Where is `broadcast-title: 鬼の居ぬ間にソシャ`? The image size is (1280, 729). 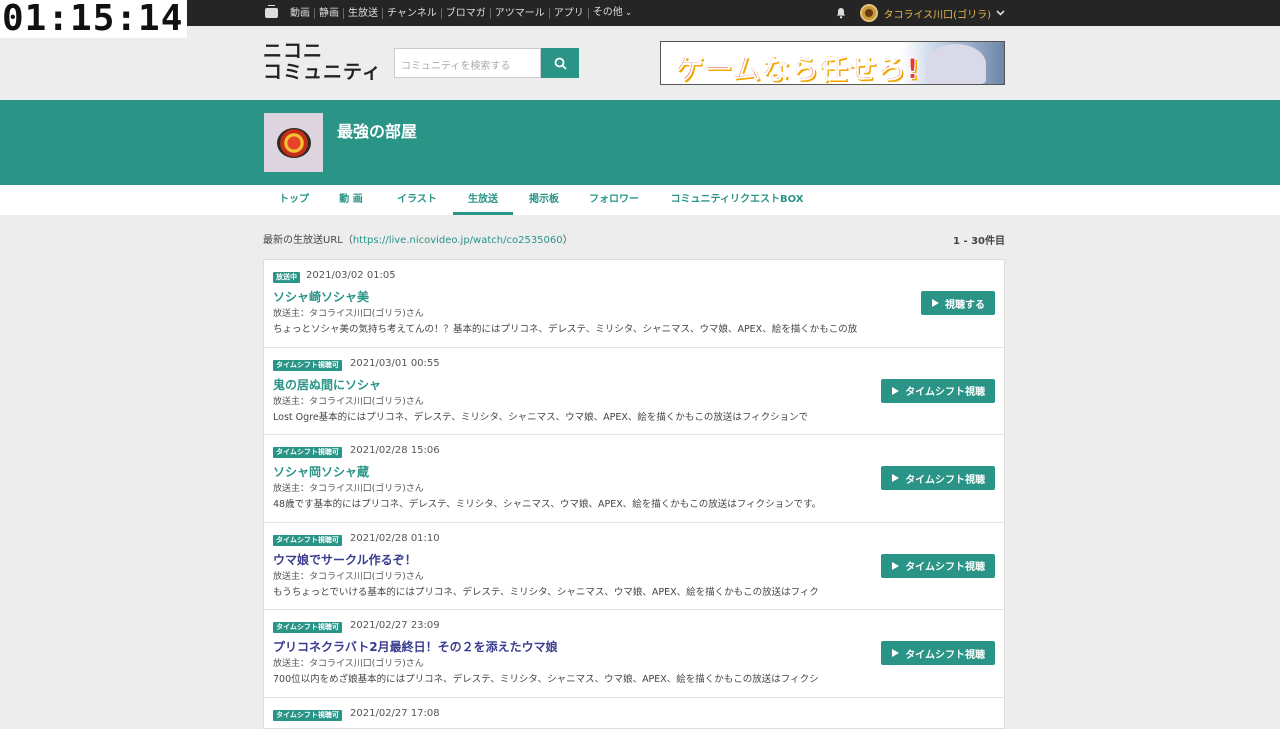
broadcast-title: 鬼の居ぬ間にソシャ is located at coordinates (327, 384).